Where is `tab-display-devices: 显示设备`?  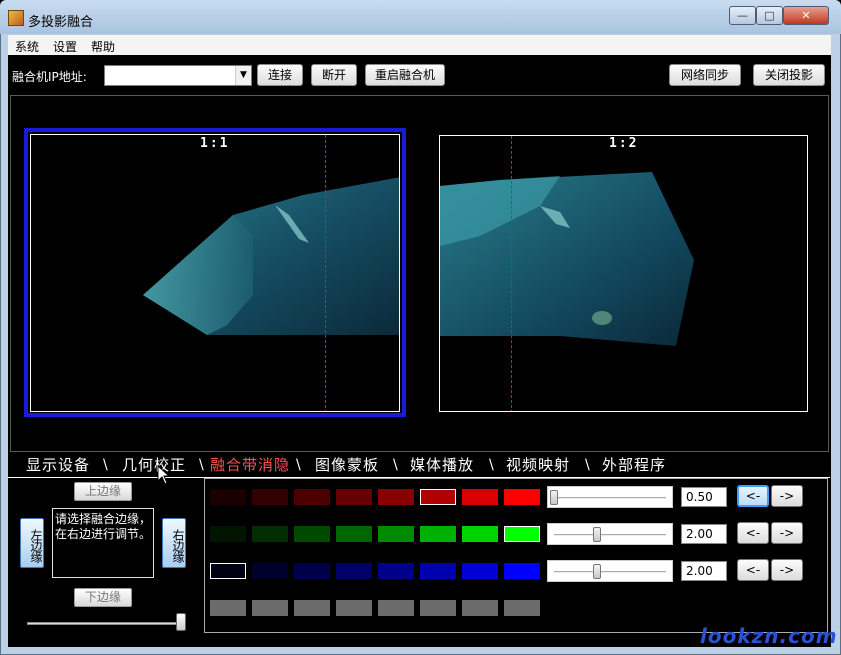
tab-display-devices: 显示设备 is located at coordinates (58, 464).